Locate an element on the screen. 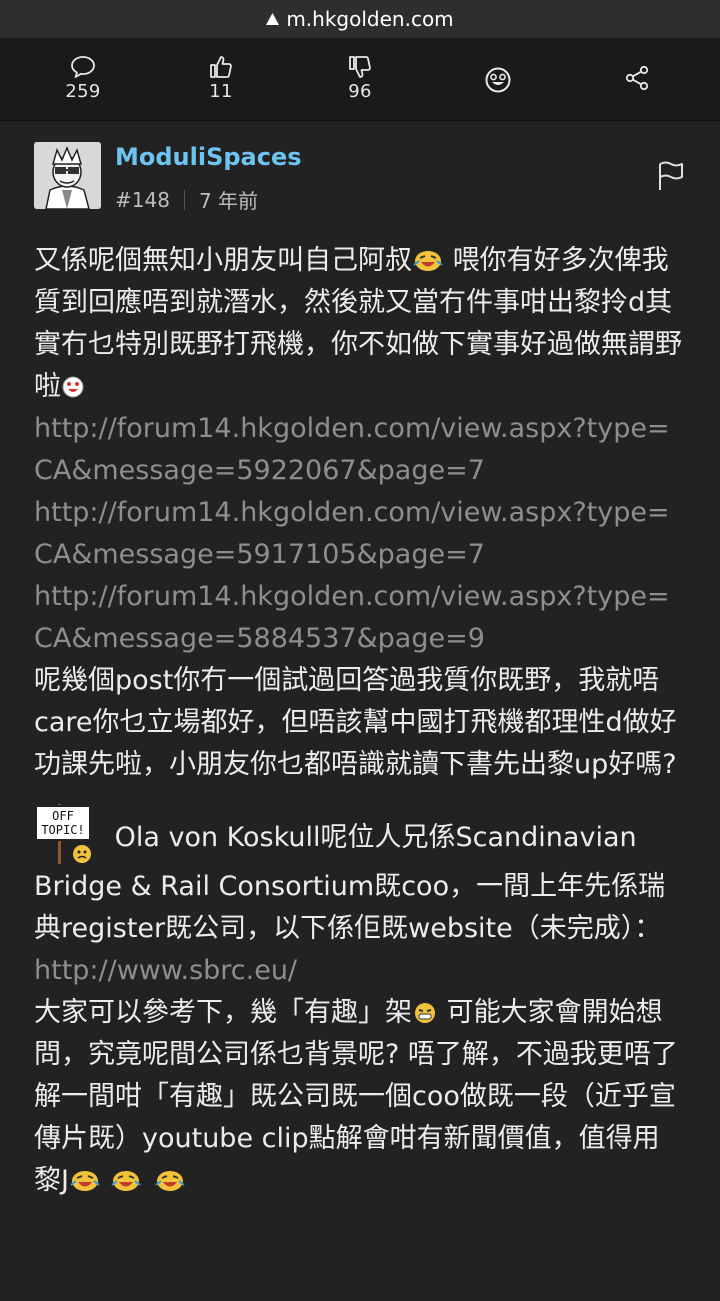 This screenshot has width=720, height=1301. emoji-face-icon is located at coordinates (498, 80).